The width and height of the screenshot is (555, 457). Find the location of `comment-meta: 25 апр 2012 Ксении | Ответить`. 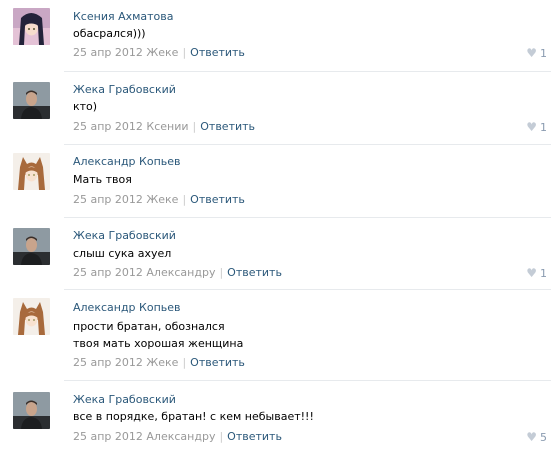

comment-meta: 25 апр 2012 Ксении | Ответить is located at coordinates (164, 126).